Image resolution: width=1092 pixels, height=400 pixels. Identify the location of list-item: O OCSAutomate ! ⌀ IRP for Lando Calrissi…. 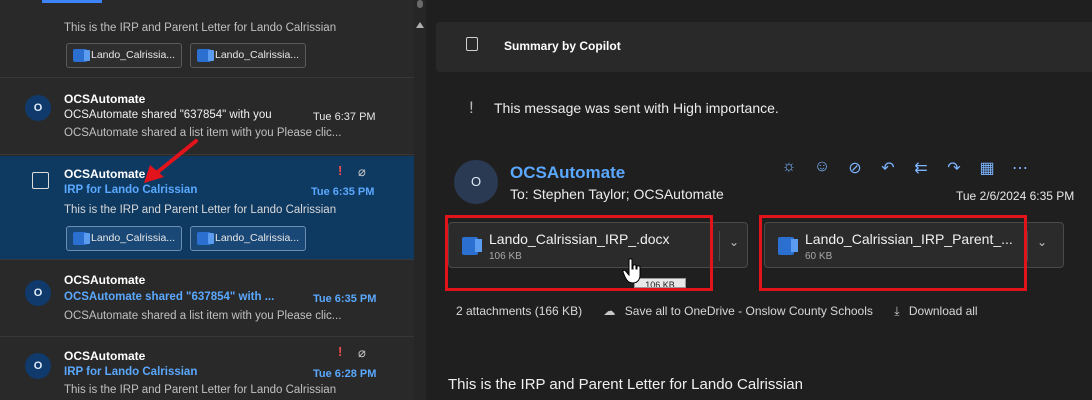
(207, 369).